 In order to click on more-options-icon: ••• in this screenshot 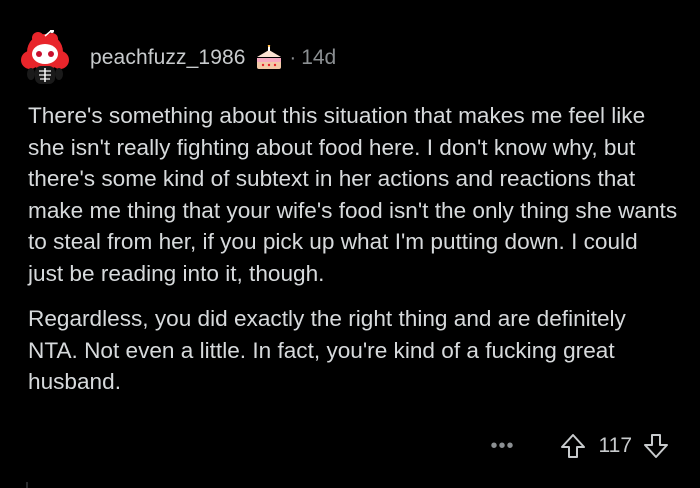, I will do `click(503, 446)`.